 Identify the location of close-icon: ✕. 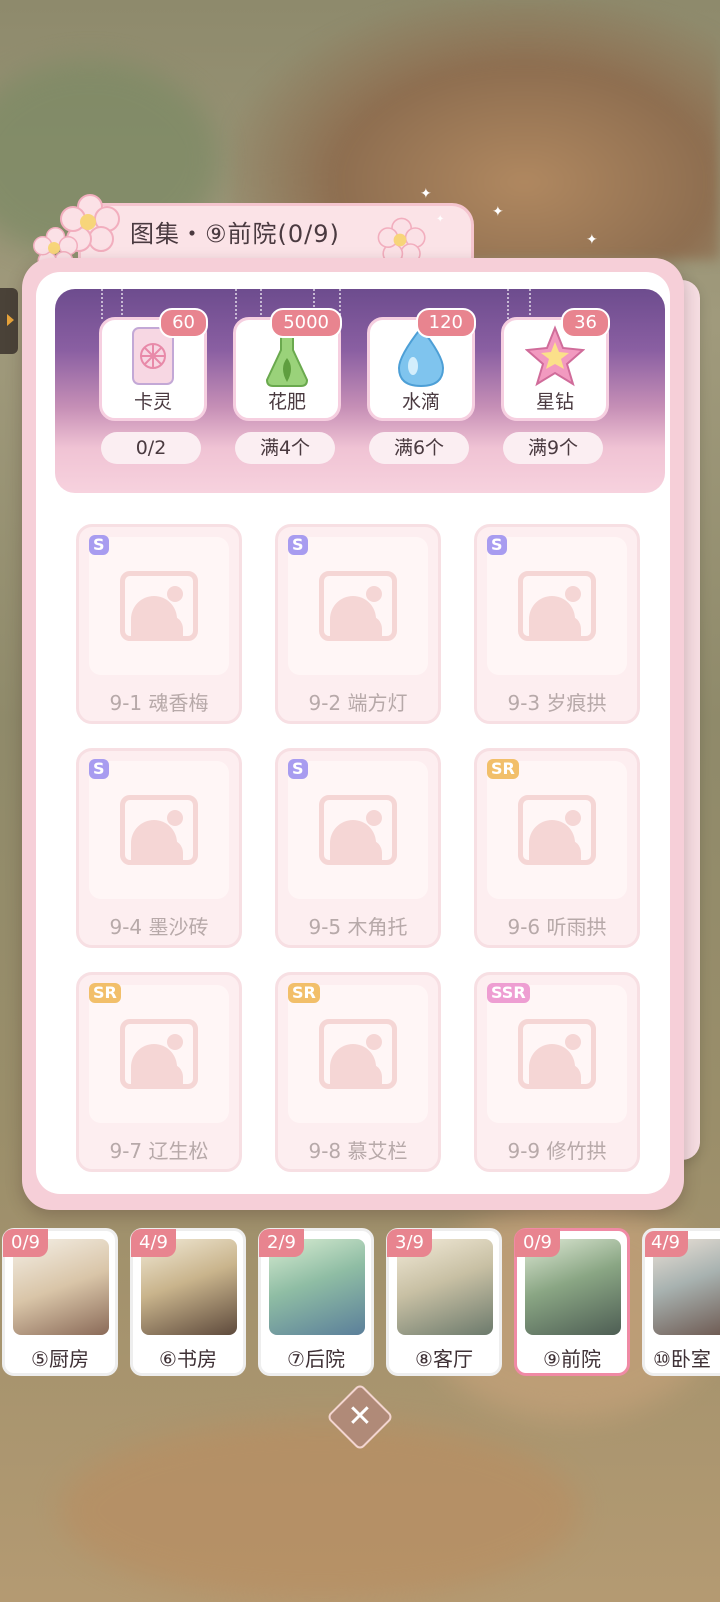
(360, 1417).